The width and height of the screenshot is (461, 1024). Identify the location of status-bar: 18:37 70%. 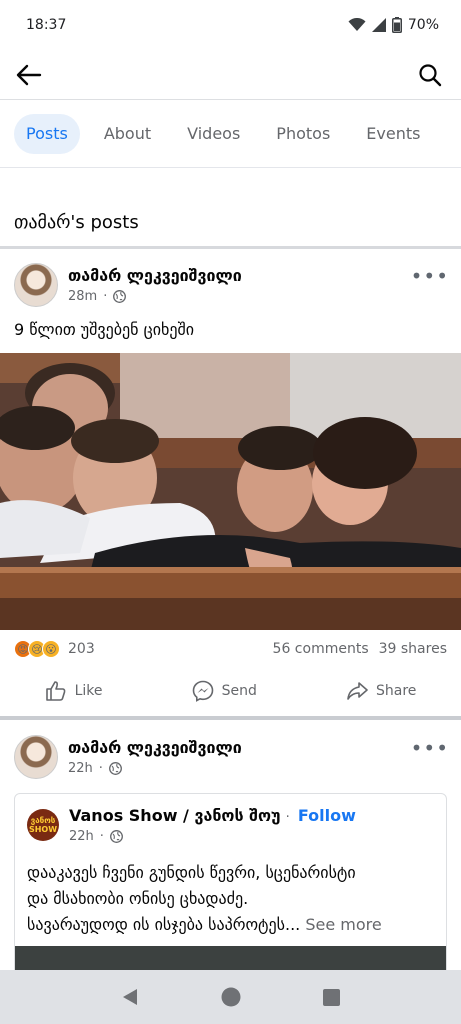
(230, 25).